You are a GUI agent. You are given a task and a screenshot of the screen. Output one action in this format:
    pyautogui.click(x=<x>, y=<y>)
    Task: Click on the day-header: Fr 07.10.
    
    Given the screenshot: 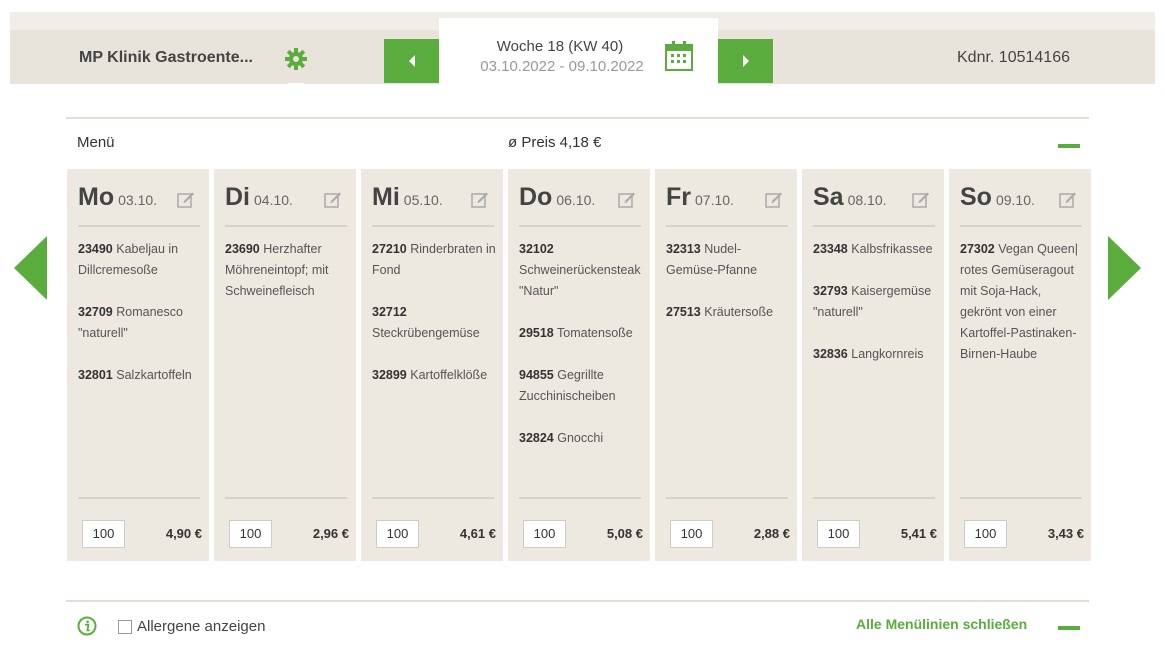 What is the action you would take?
    pyautogui.click(x=700, y=197)
    